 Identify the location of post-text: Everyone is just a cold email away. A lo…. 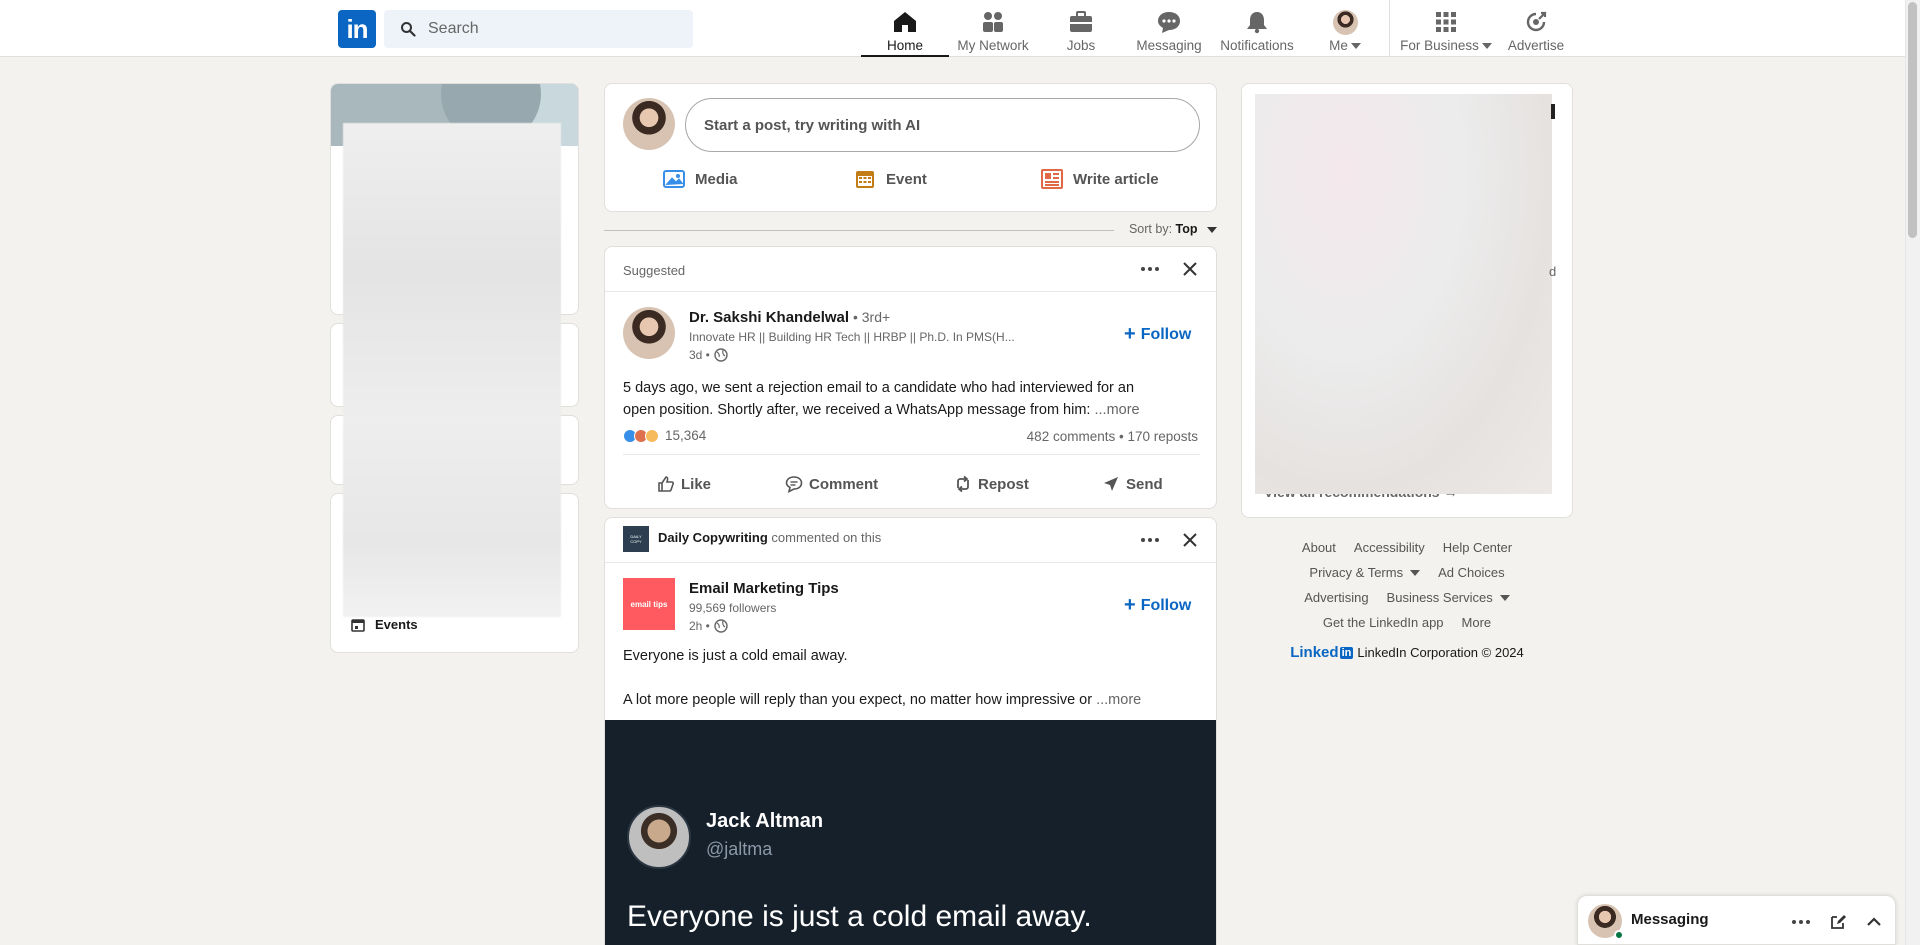
(882, 678).